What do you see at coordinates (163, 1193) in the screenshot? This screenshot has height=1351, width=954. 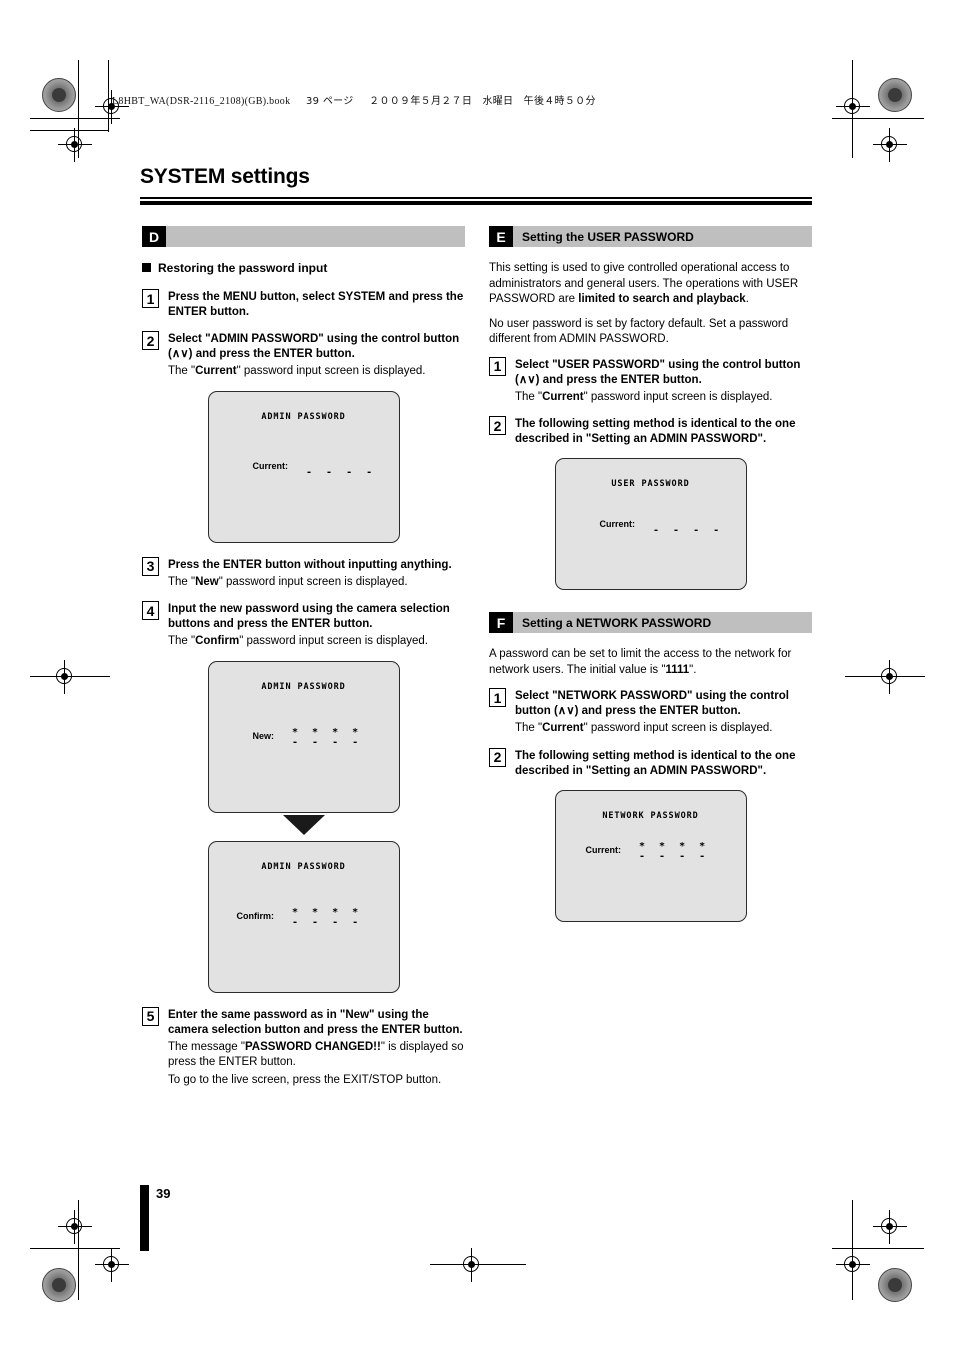 I see `page-number: 39` at bounding box center [163, 1193].